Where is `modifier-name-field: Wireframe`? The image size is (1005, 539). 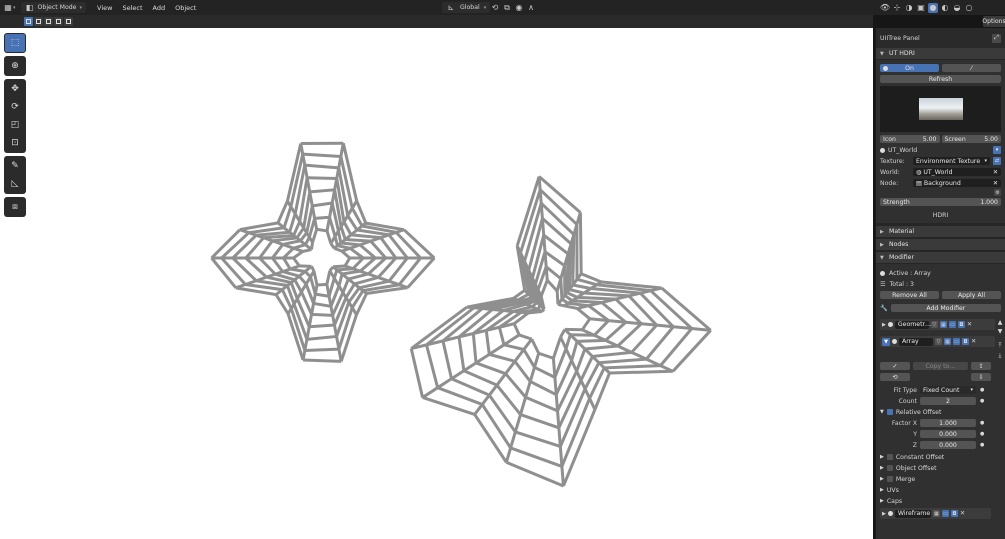
modifier-name-field: Wireframe is located at coordinates (912, 513).